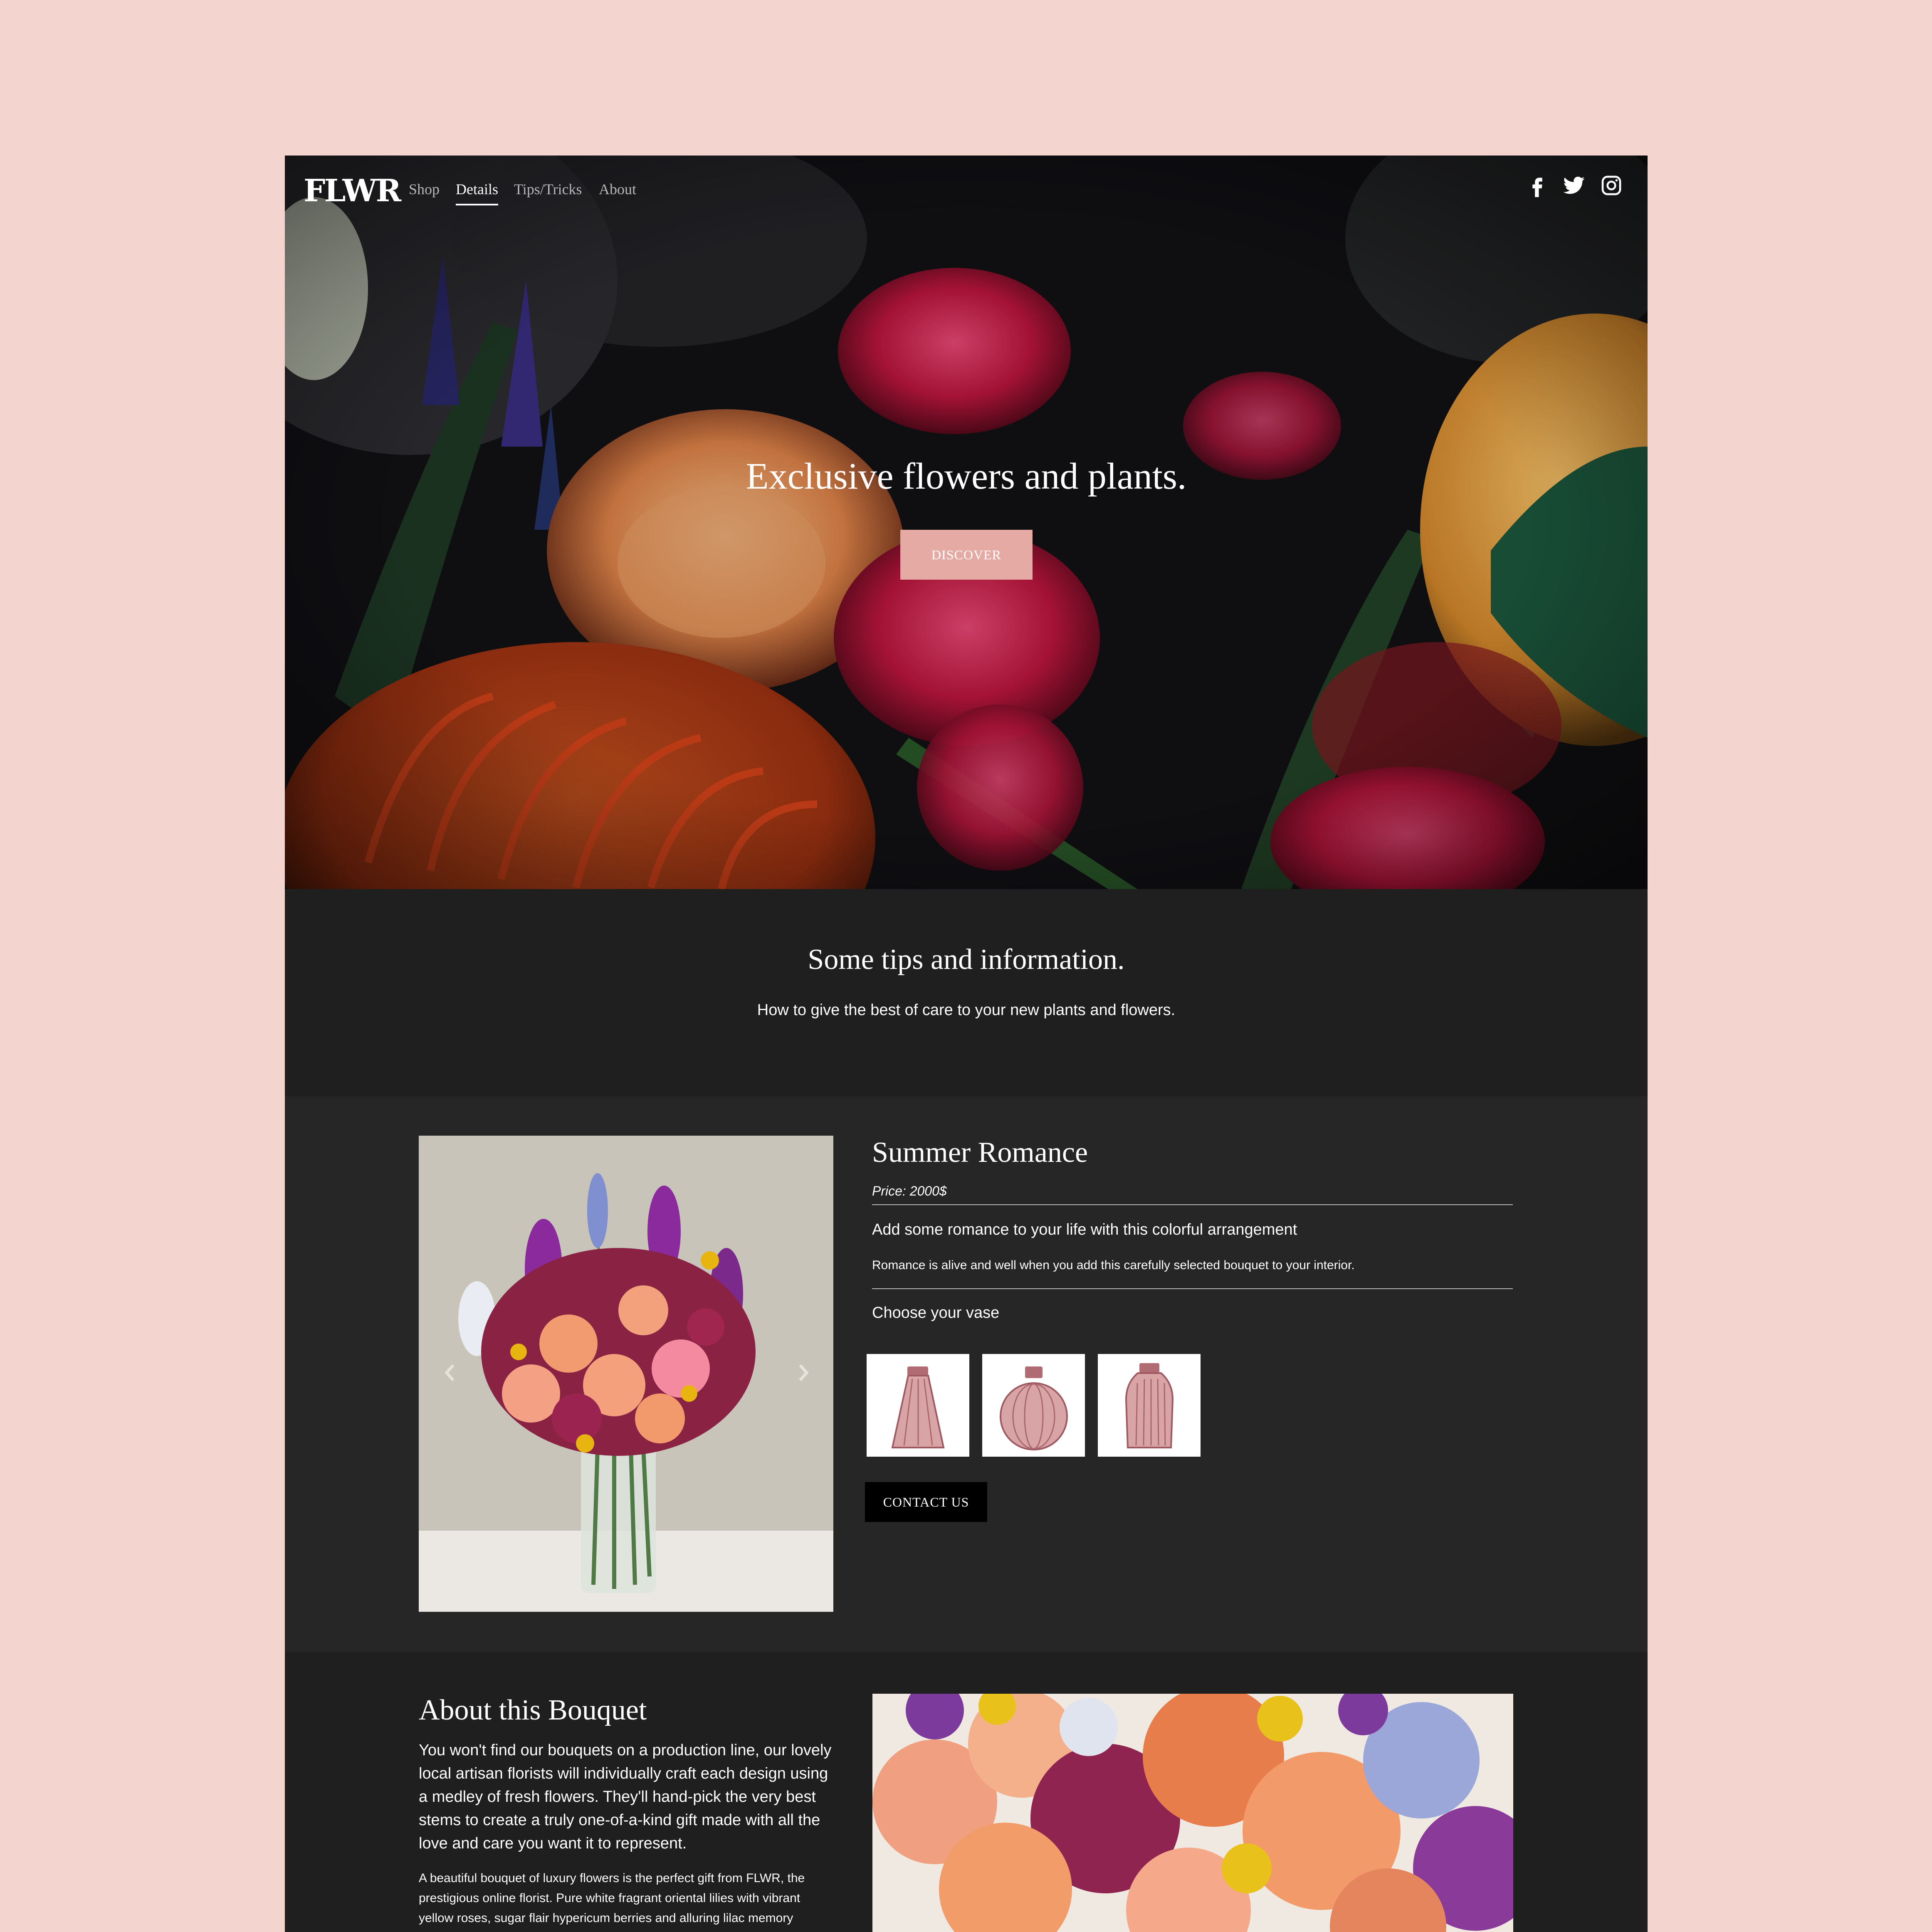  Describe the element at coordinates (617, 189) in the screenshot. I see `nav-link-about: About` at that location.